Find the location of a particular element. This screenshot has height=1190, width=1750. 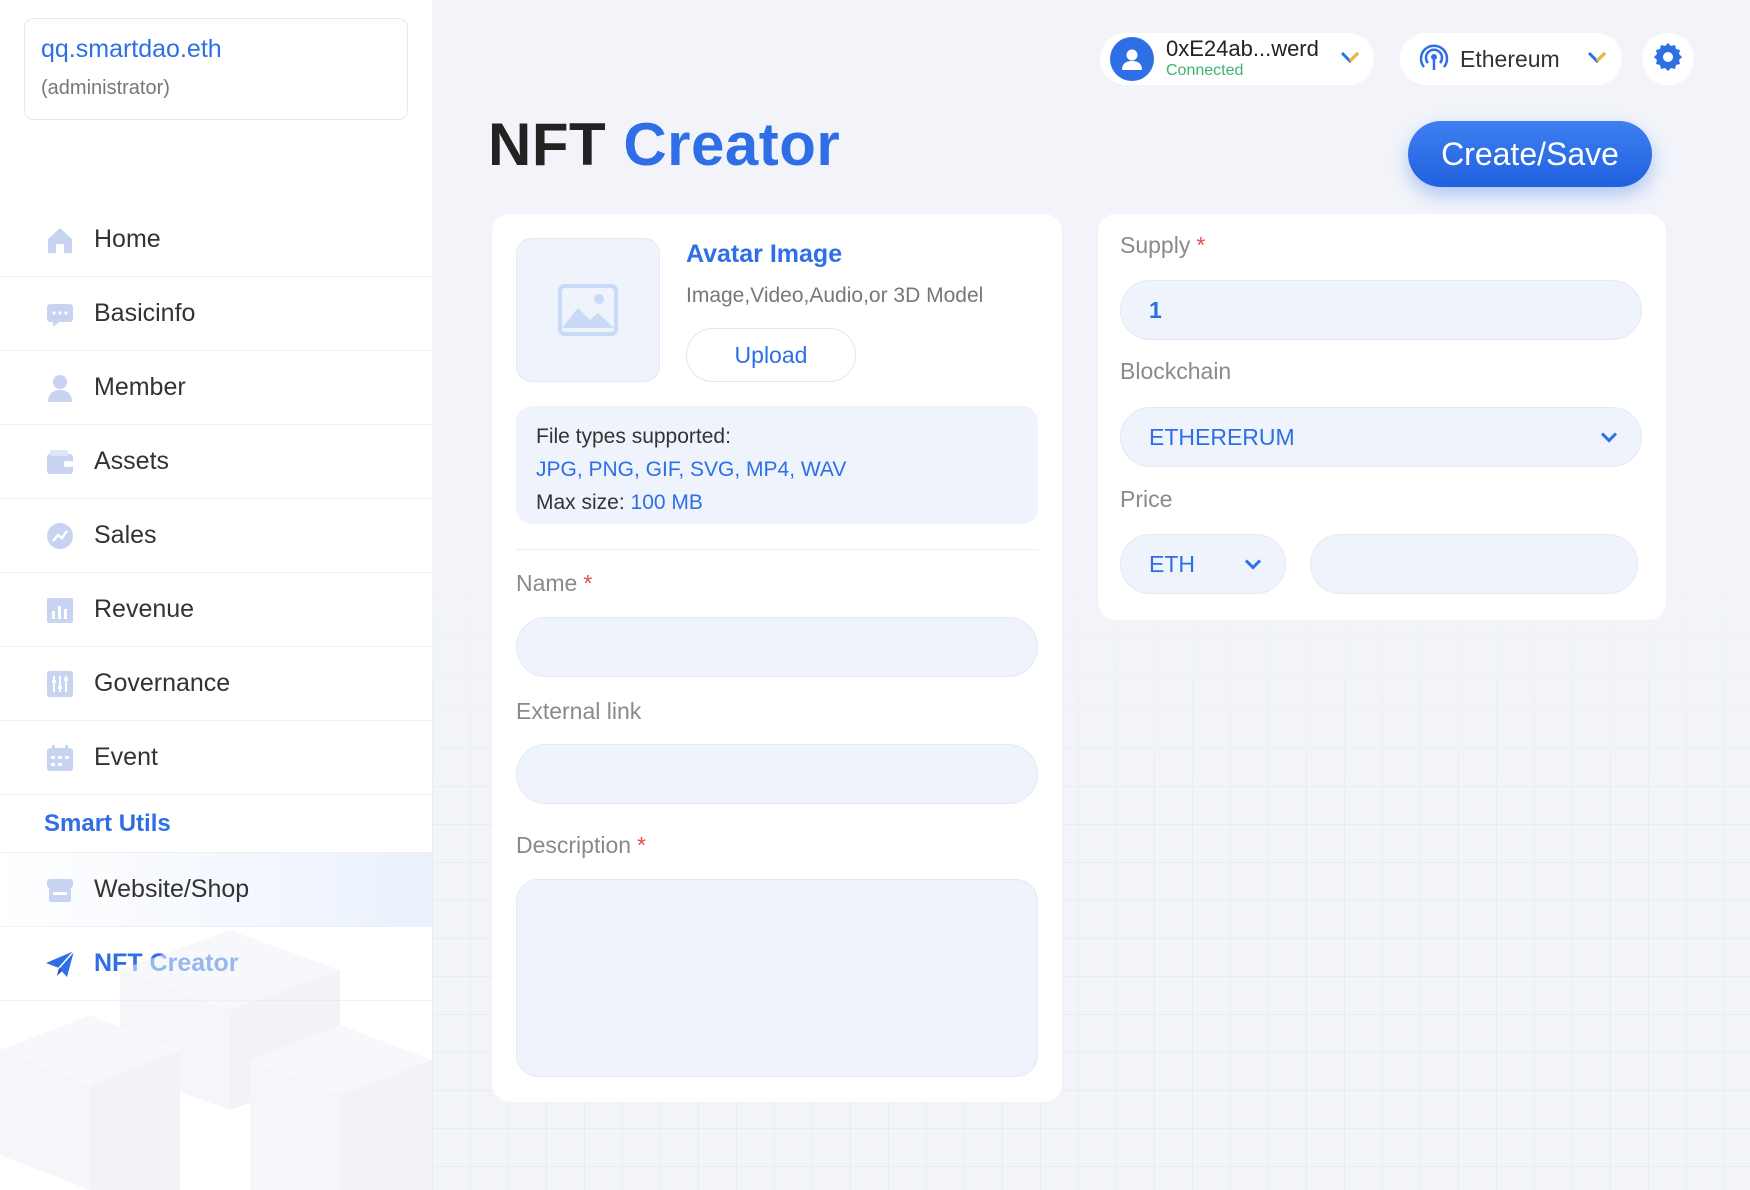

sidebar-item-label: Website/Shop is located at coordinates (172, 889).